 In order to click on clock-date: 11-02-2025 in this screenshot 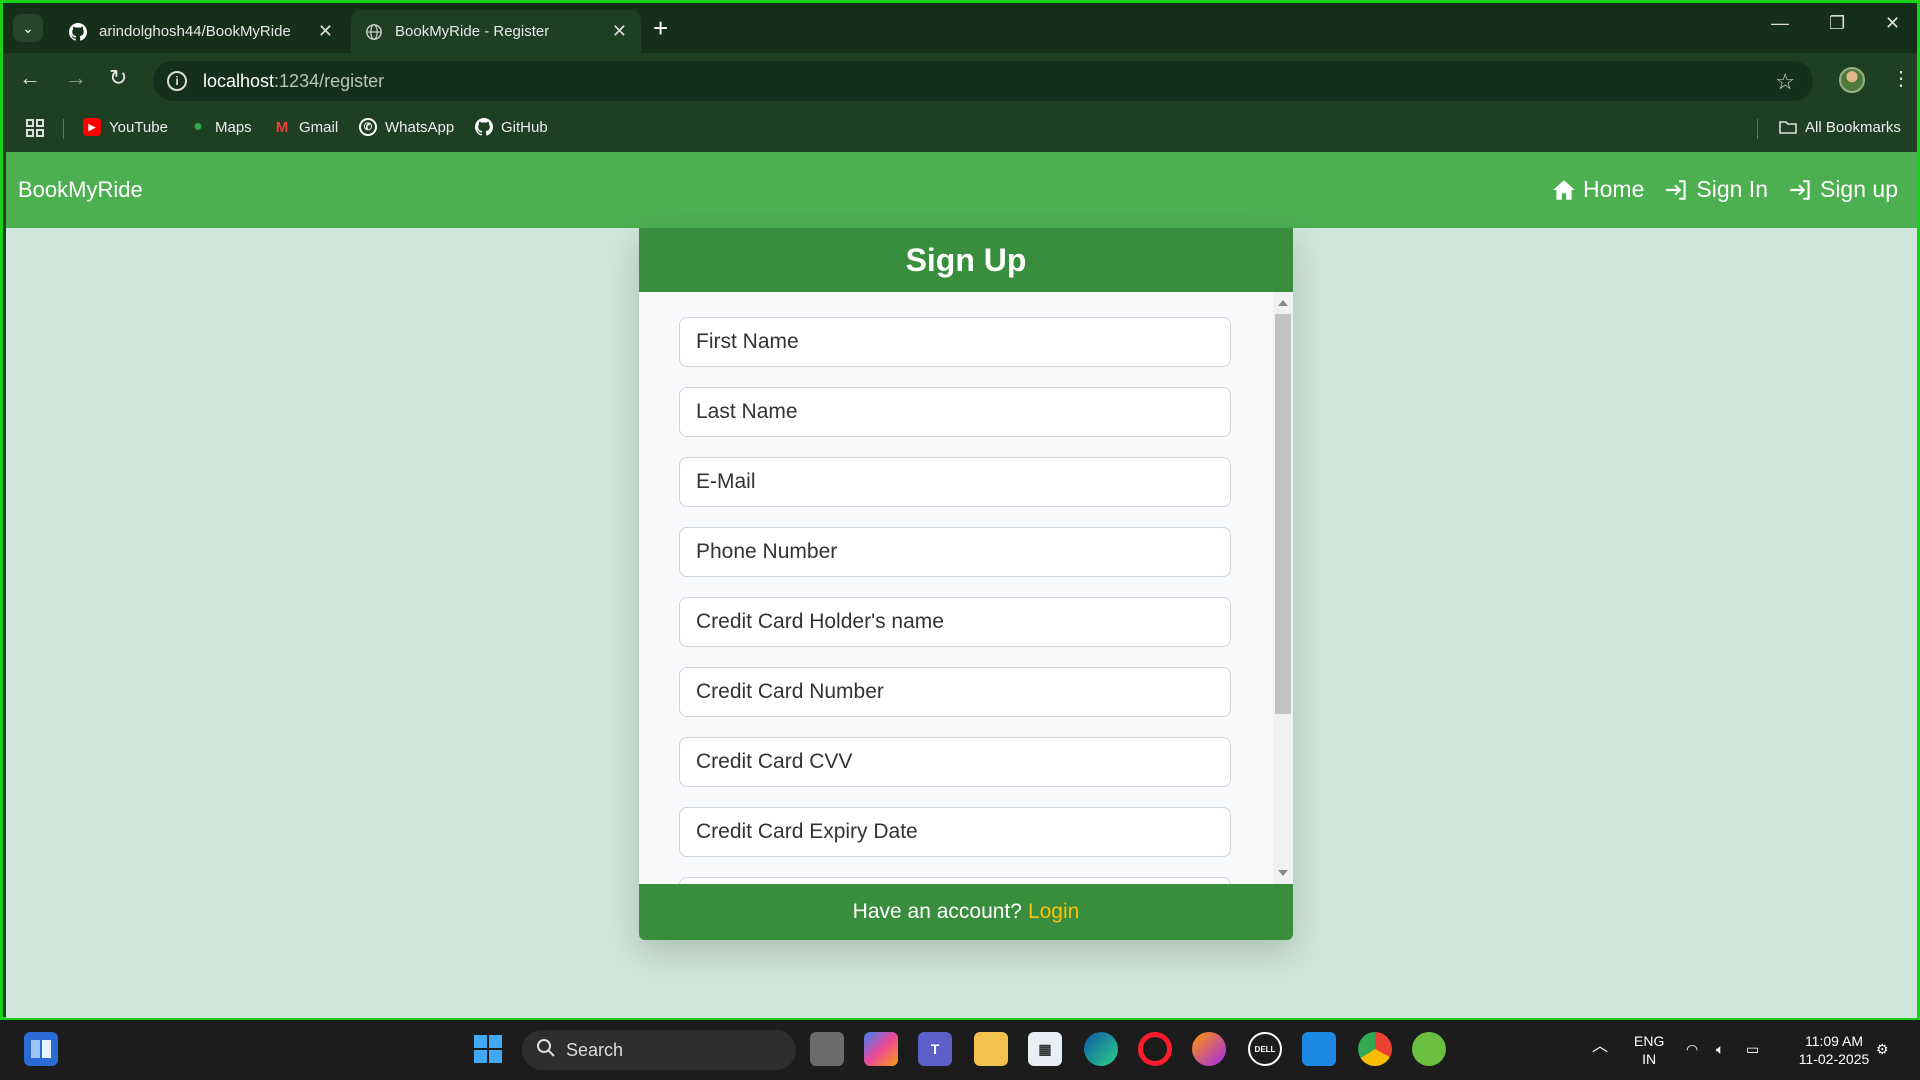, I will do `click(1834, 1059)`.